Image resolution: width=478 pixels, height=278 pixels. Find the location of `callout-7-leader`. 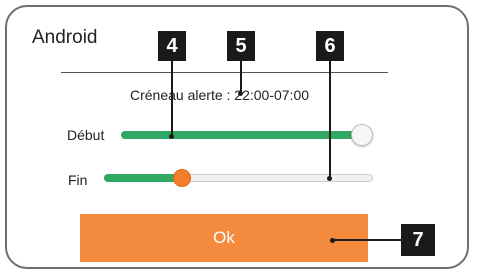

callout-7-leader is located at coordinates (367, 240).